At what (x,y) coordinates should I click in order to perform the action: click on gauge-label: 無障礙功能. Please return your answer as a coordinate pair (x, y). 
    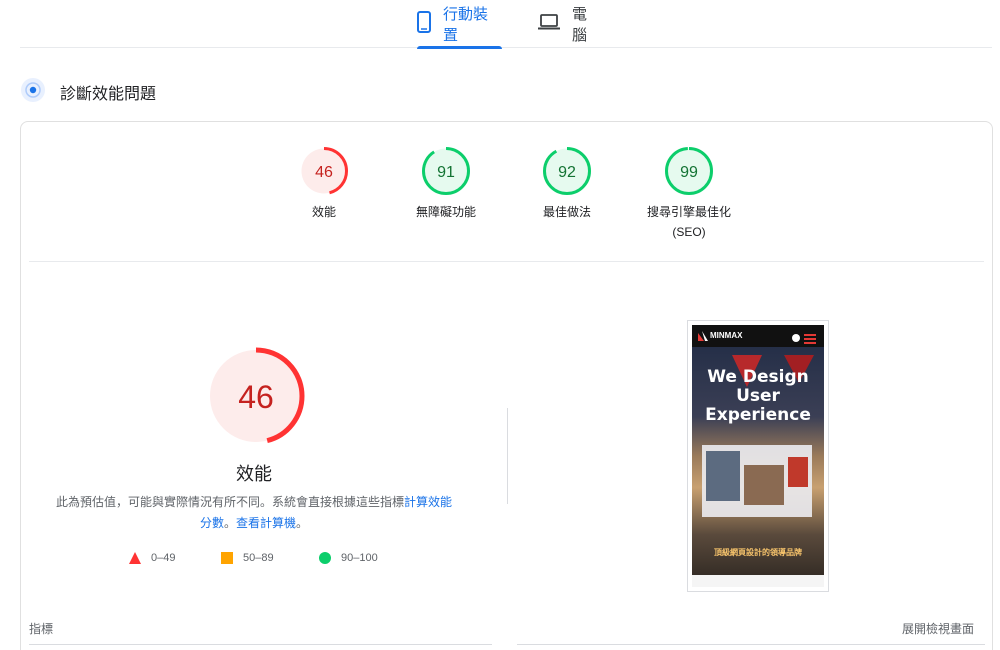
    Looking at the image, I should click on (446, 212).